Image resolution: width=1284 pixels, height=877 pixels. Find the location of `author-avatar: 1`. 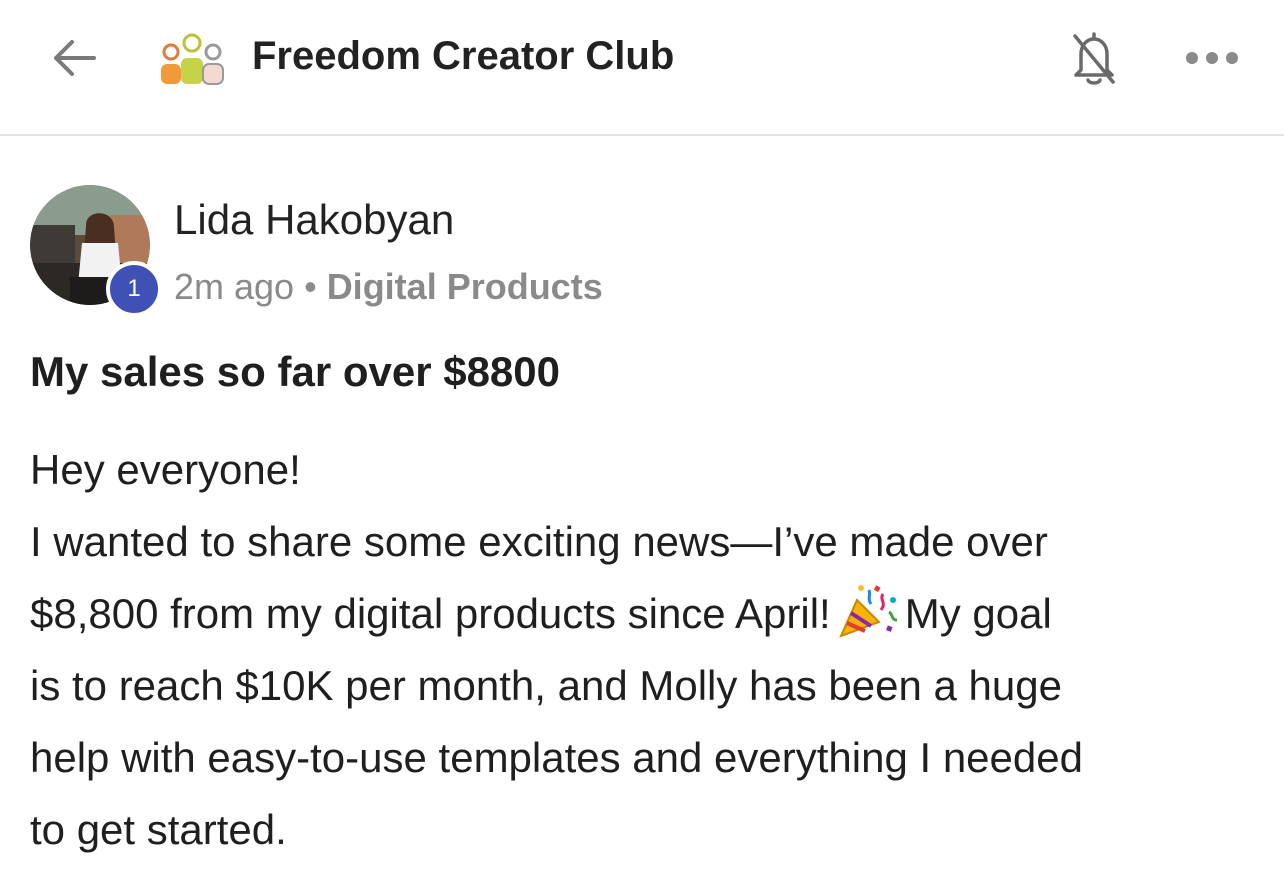

author-avatar: 1 is located at coordinates (96, 251).